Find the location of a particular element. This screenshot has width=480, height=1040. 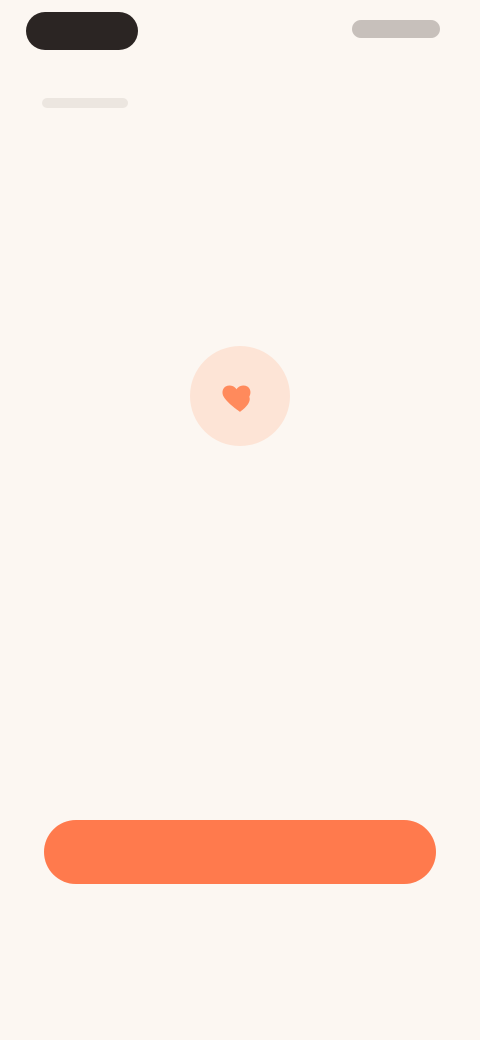

top-left-pill-button is located at coordinates (82, 31).